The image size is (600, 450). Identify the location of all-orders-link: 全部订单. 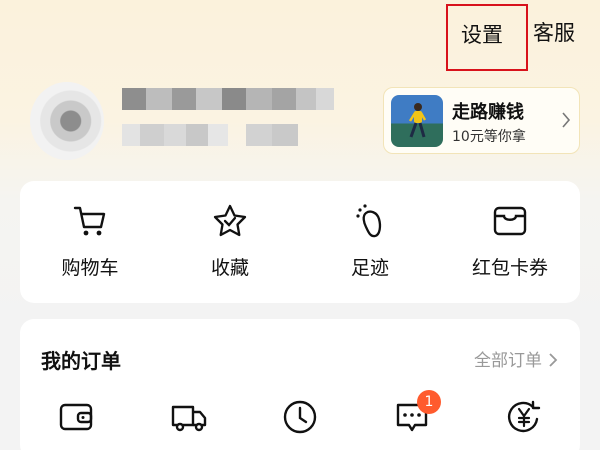
(516, 358).